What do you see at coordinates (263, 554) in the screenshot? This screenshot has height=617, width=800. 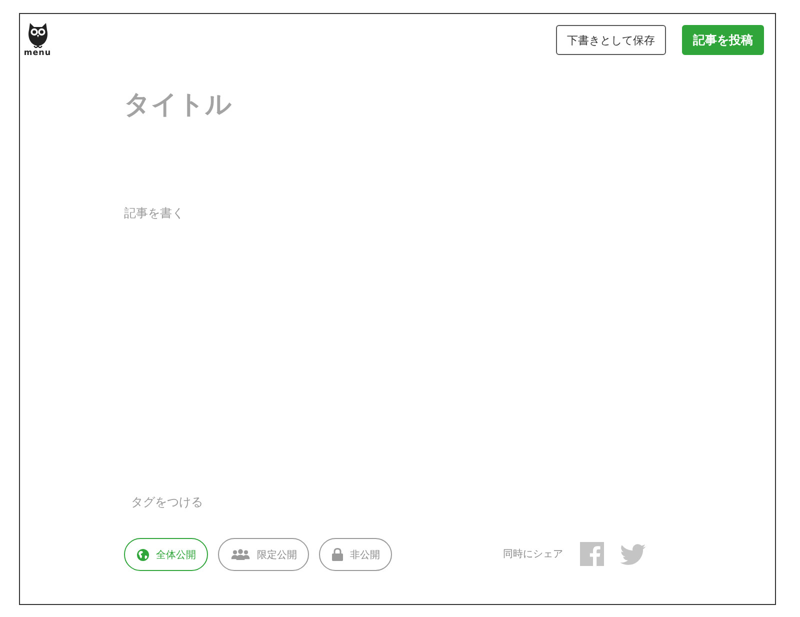 I see `visibility-option: 限定公開` at bounding box center [263, 554].